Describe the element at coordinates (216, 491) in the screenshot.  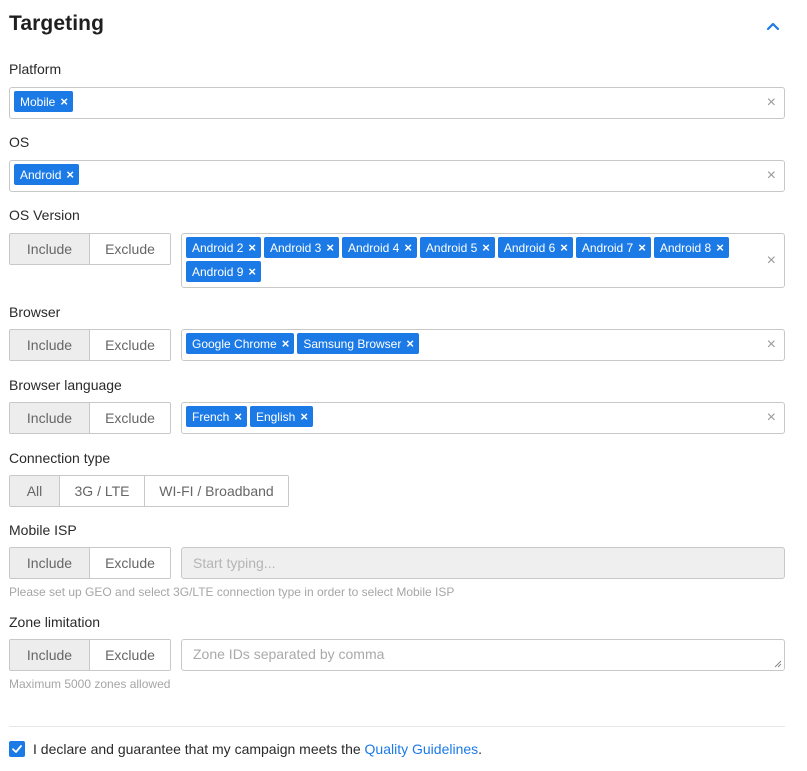
I see `connection-wifi-broadband-button: WI-FI / Broadband` at that location.